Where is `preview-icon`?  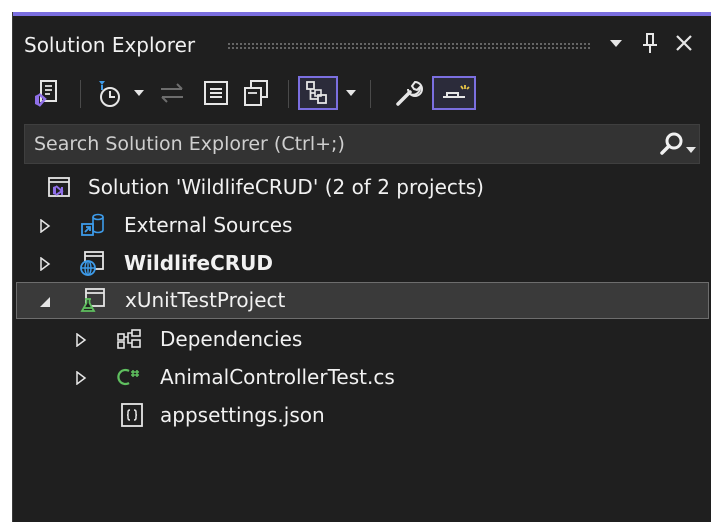
preview-icon is located at coordinates (456, 91).